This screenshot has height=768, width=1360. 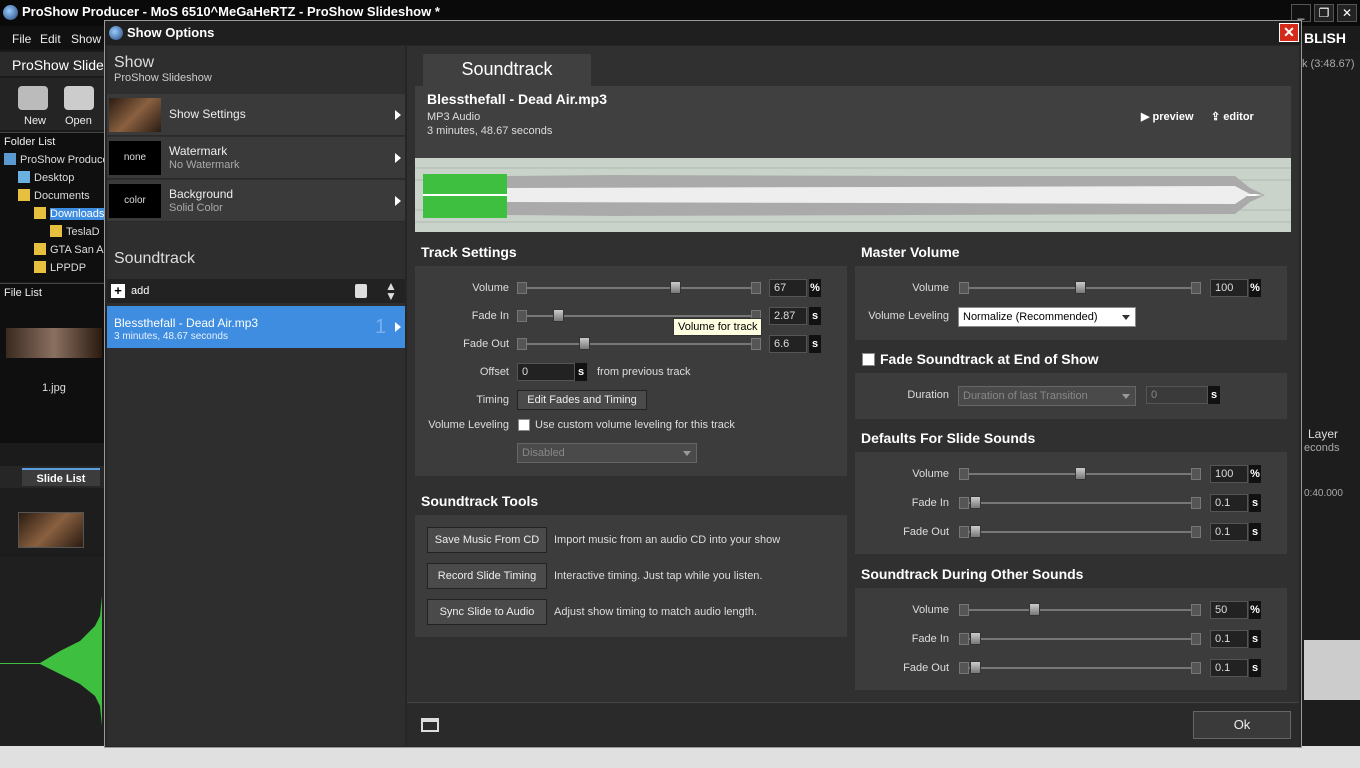 I want to click on preview-button: ▶ preview, so click(x=1167, y=116).